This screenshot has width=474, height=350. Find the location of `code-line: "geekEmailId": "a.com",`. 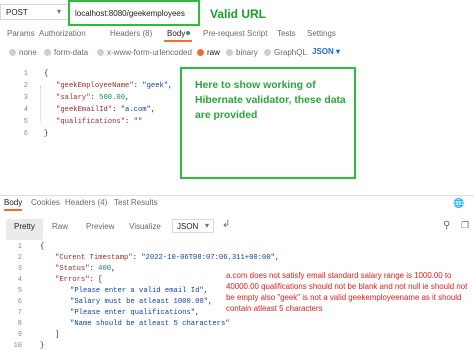

code-line: "geekEmailId": "a.com", is located at coordinates (105, 110).